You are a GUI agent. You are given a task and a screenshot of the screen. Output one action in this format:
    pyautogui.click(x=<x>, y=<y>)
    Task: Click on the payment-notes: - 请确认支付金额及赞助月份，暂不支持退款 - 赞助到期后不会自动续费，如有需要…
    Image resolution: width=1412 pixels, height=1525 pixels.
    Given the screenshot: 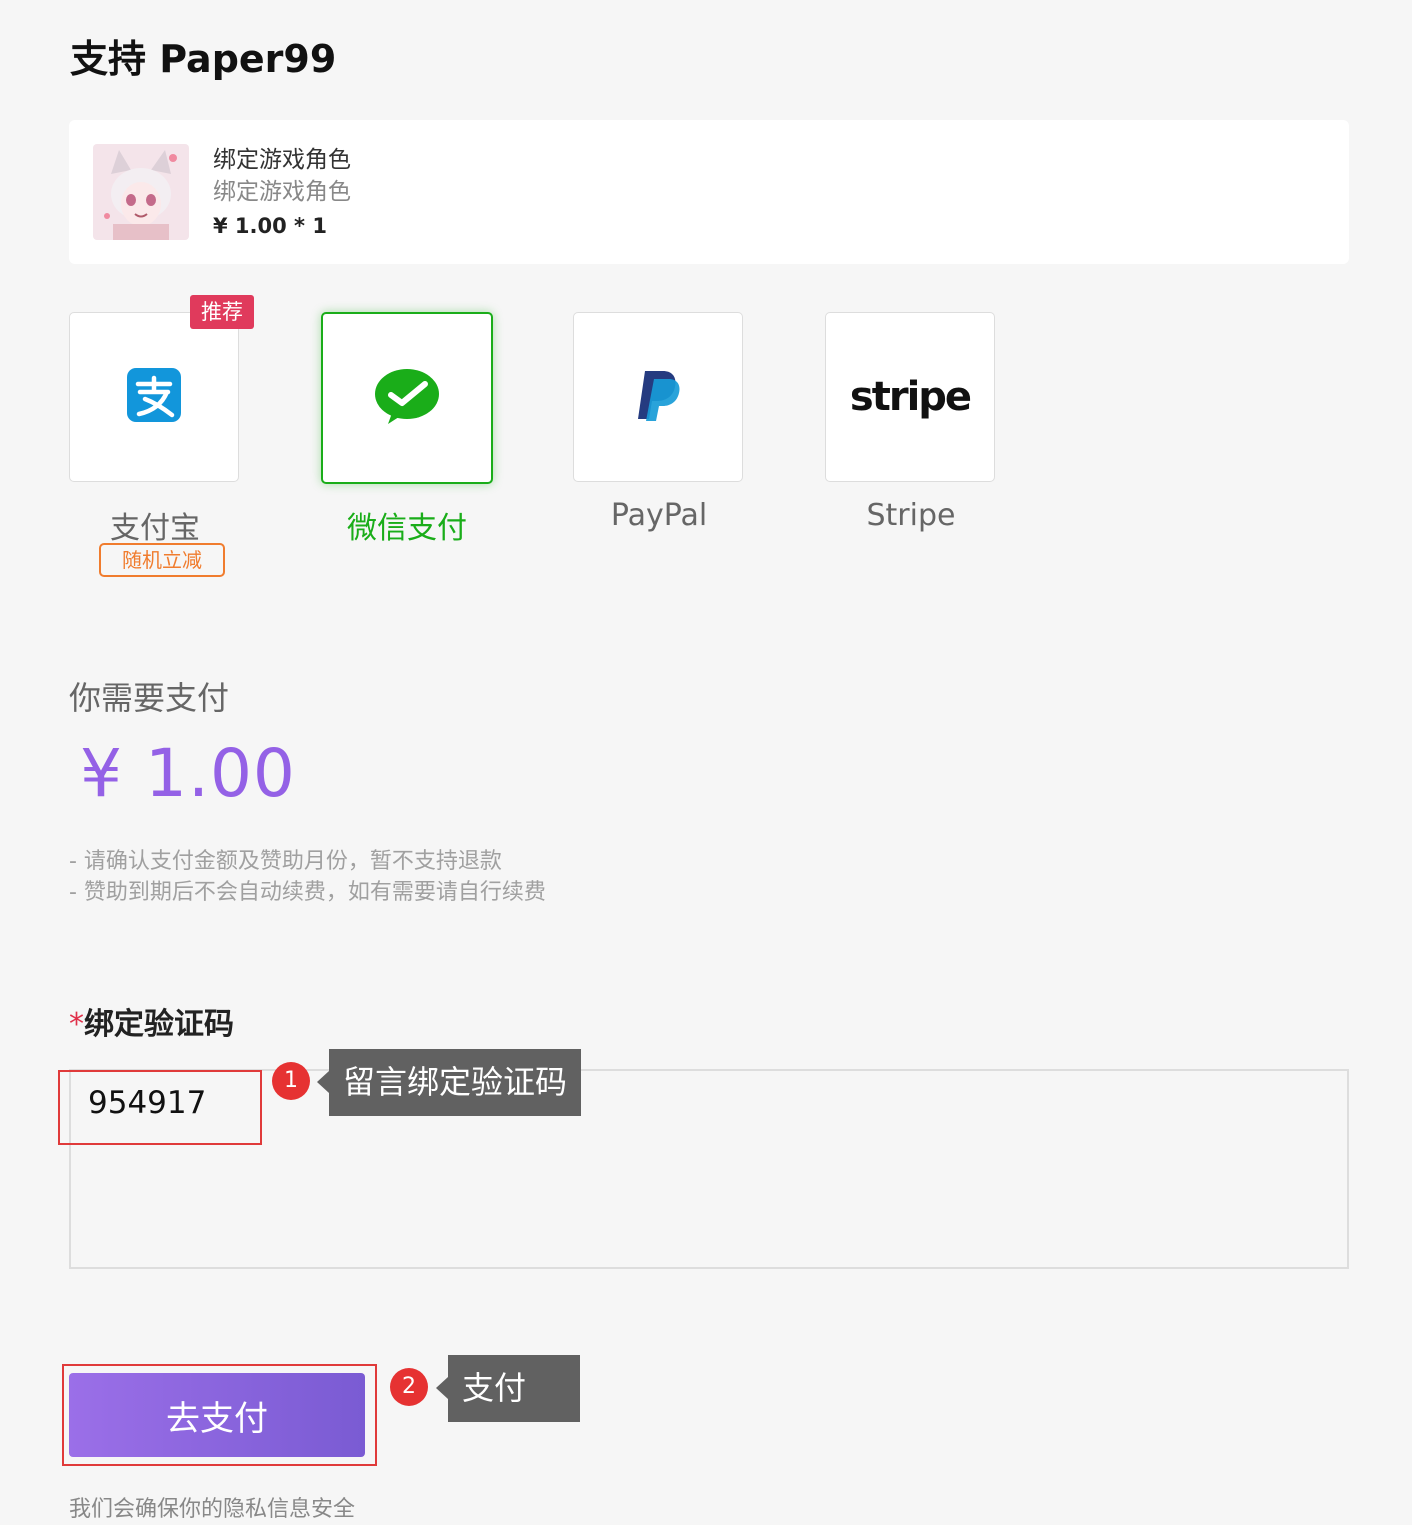 What is the action you would take?
    pyautogui.click(x=307, y=877)
    